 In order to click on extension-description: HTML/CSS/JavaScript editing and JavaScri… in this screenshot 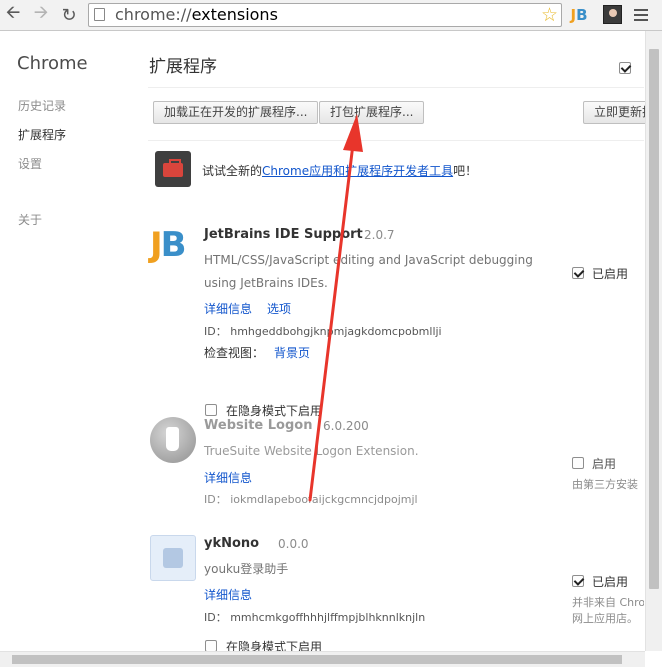, I will do `click(368, 271)`.